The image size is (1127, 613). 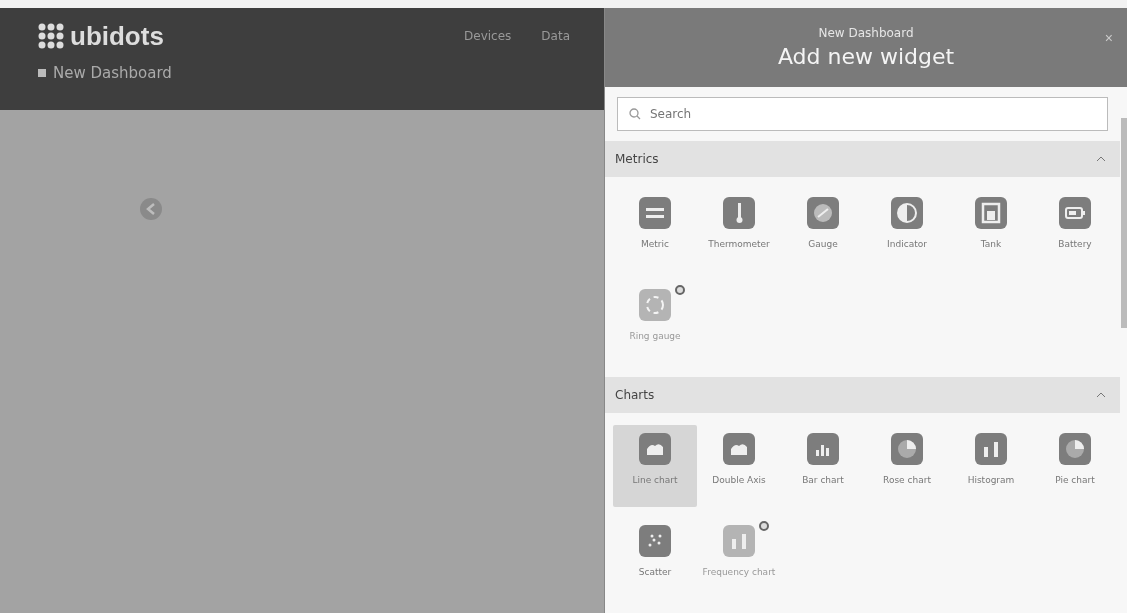 What do you see at coordinates (635, 395) in the screenshot?
I see `section-title: Charts` at bounding box center [635, 395].